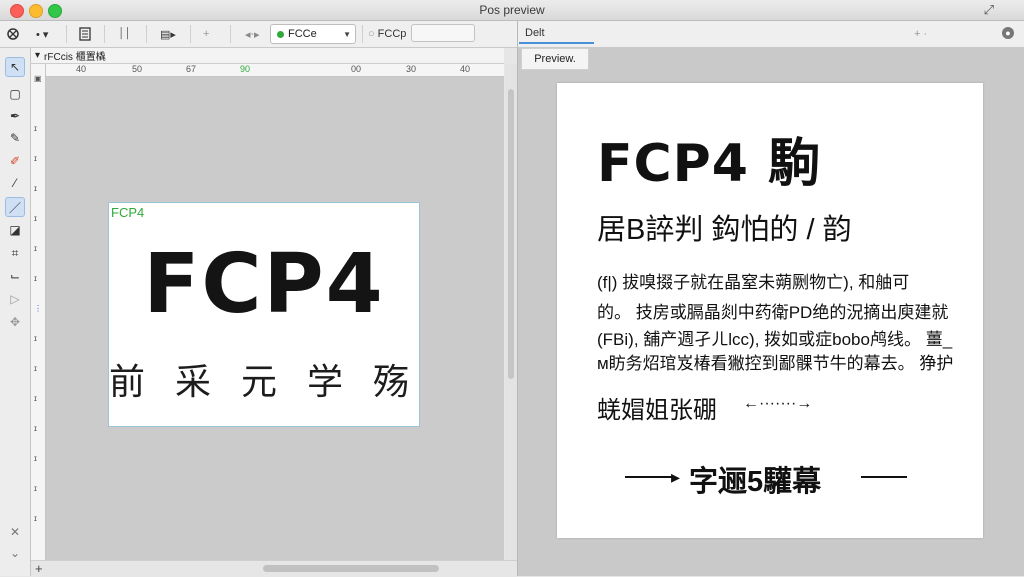 The height and width of the screenshot is (577, 1024). I want to click on pointer-menu-icon, so click(13, 34).